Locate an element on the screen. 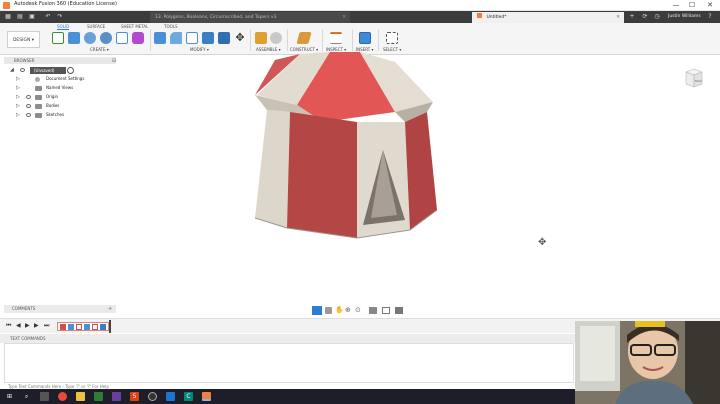 The height and width of the screenshot is (404, 720). grid-settings-icon is located at coordinates (386, 310).